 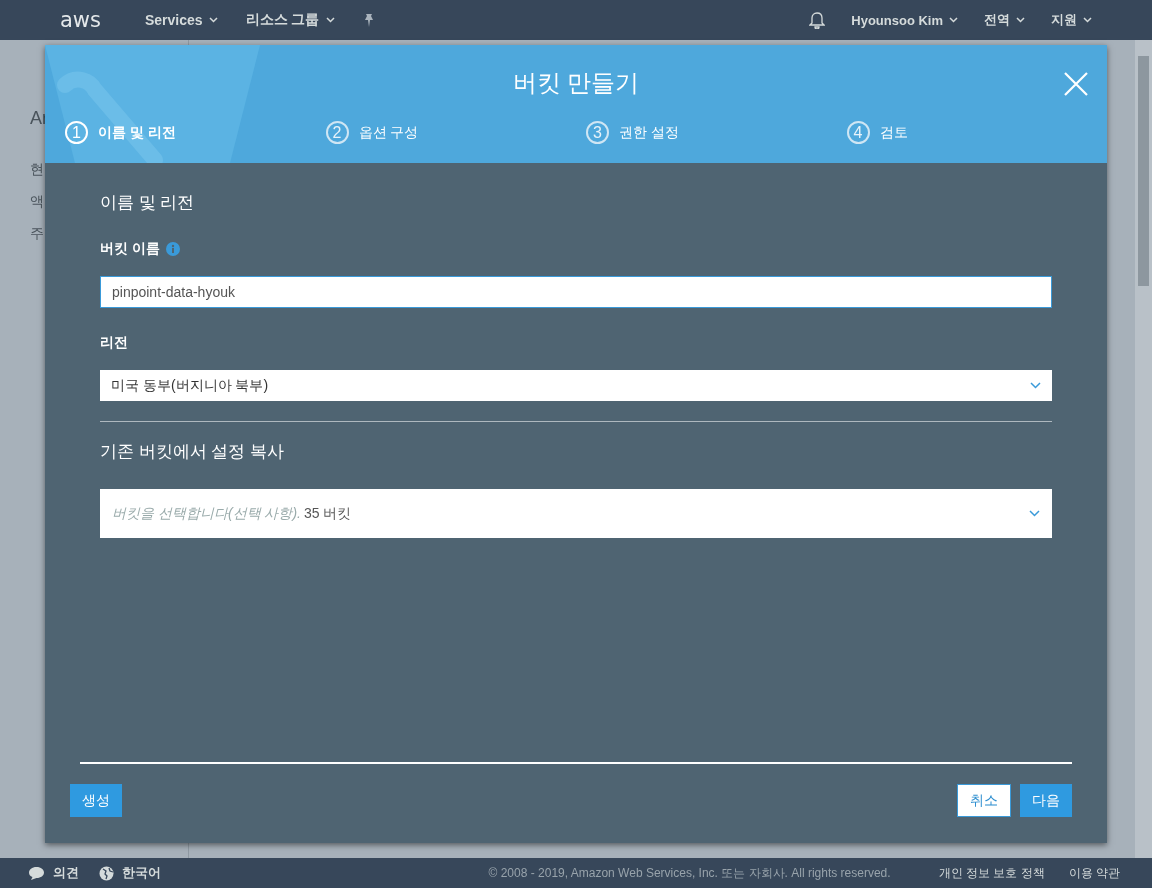 What do you see at coordinates (106, 873) in the screenshot?
I see `globe-icon` at bounding box center [106, 873].